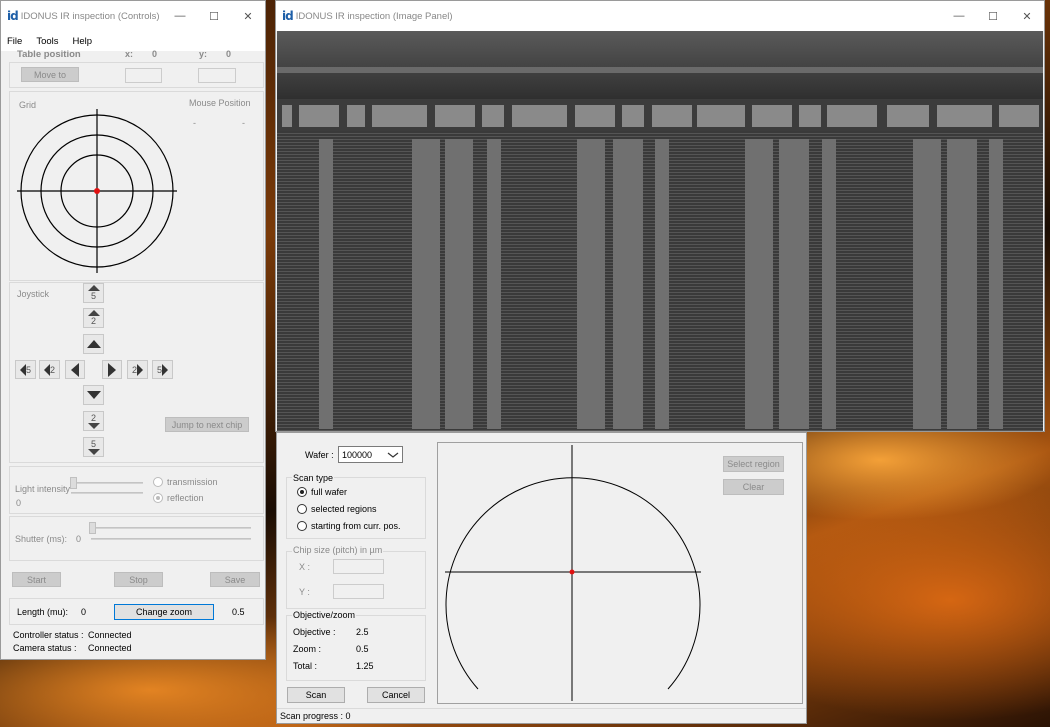 The image size is (1050, 727). What do you see at coordinates (14, 41) in the screenshot?
I see `menu-file: File` at bounding box center [14, 41].